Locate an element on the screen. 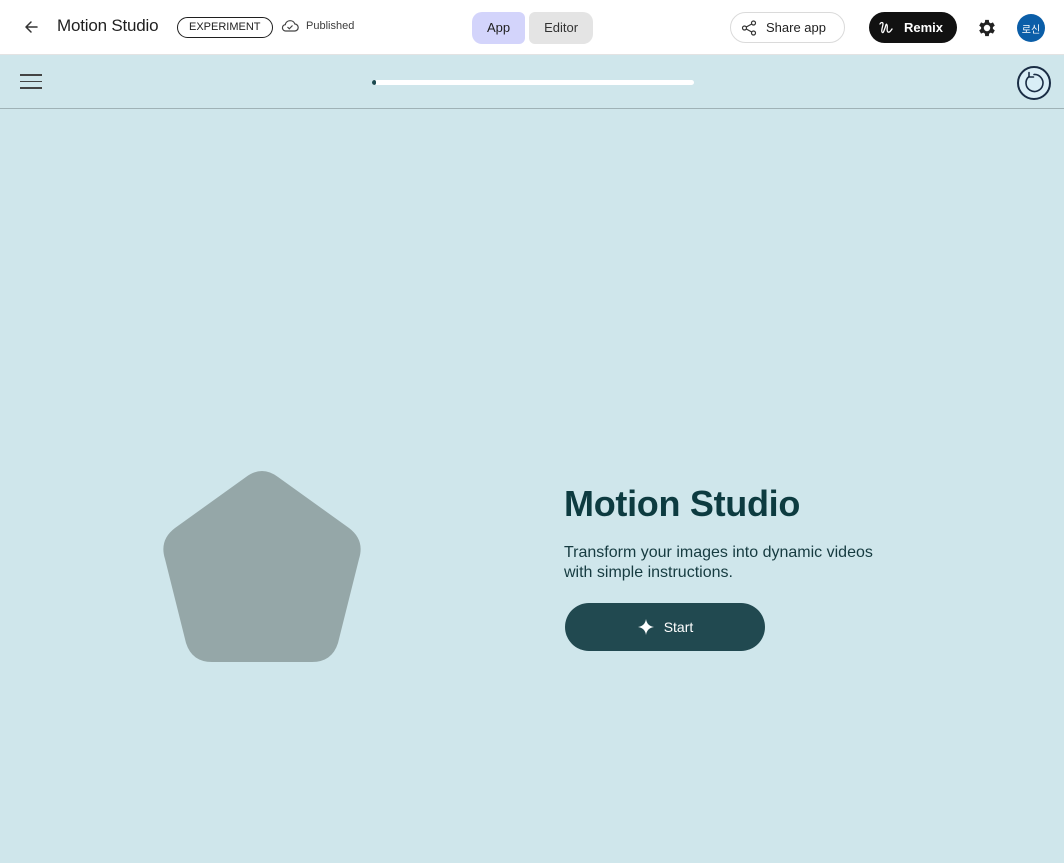  tab-editor: Editor is located at coordinates (561, 28).